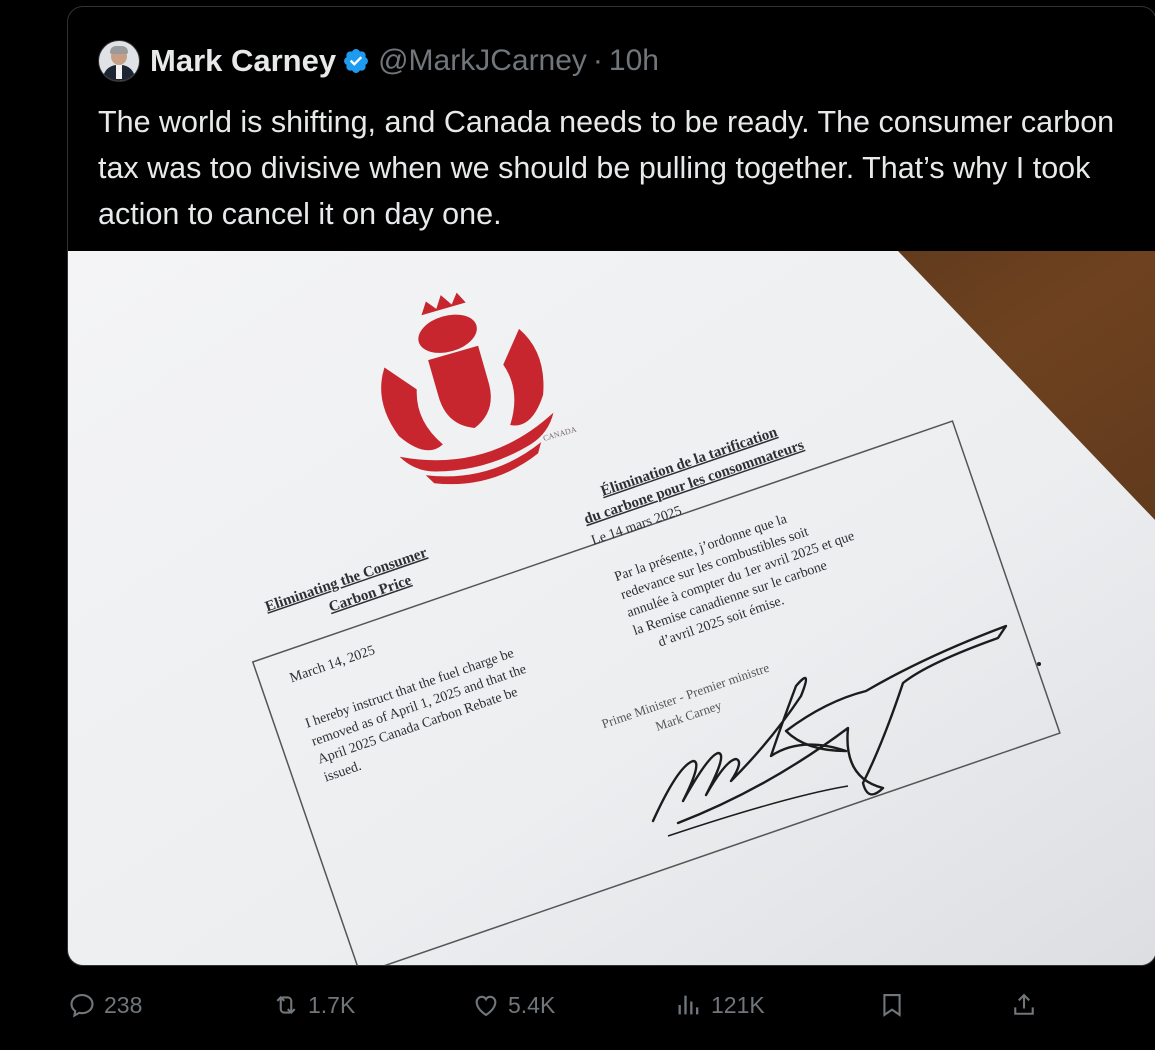 This screenshot has width=1155, height=1050. What do you see at coordinates (634, 61) in the screenshot?
I see `tweet-timestamp: 10h` at bounding box center [634, 61].